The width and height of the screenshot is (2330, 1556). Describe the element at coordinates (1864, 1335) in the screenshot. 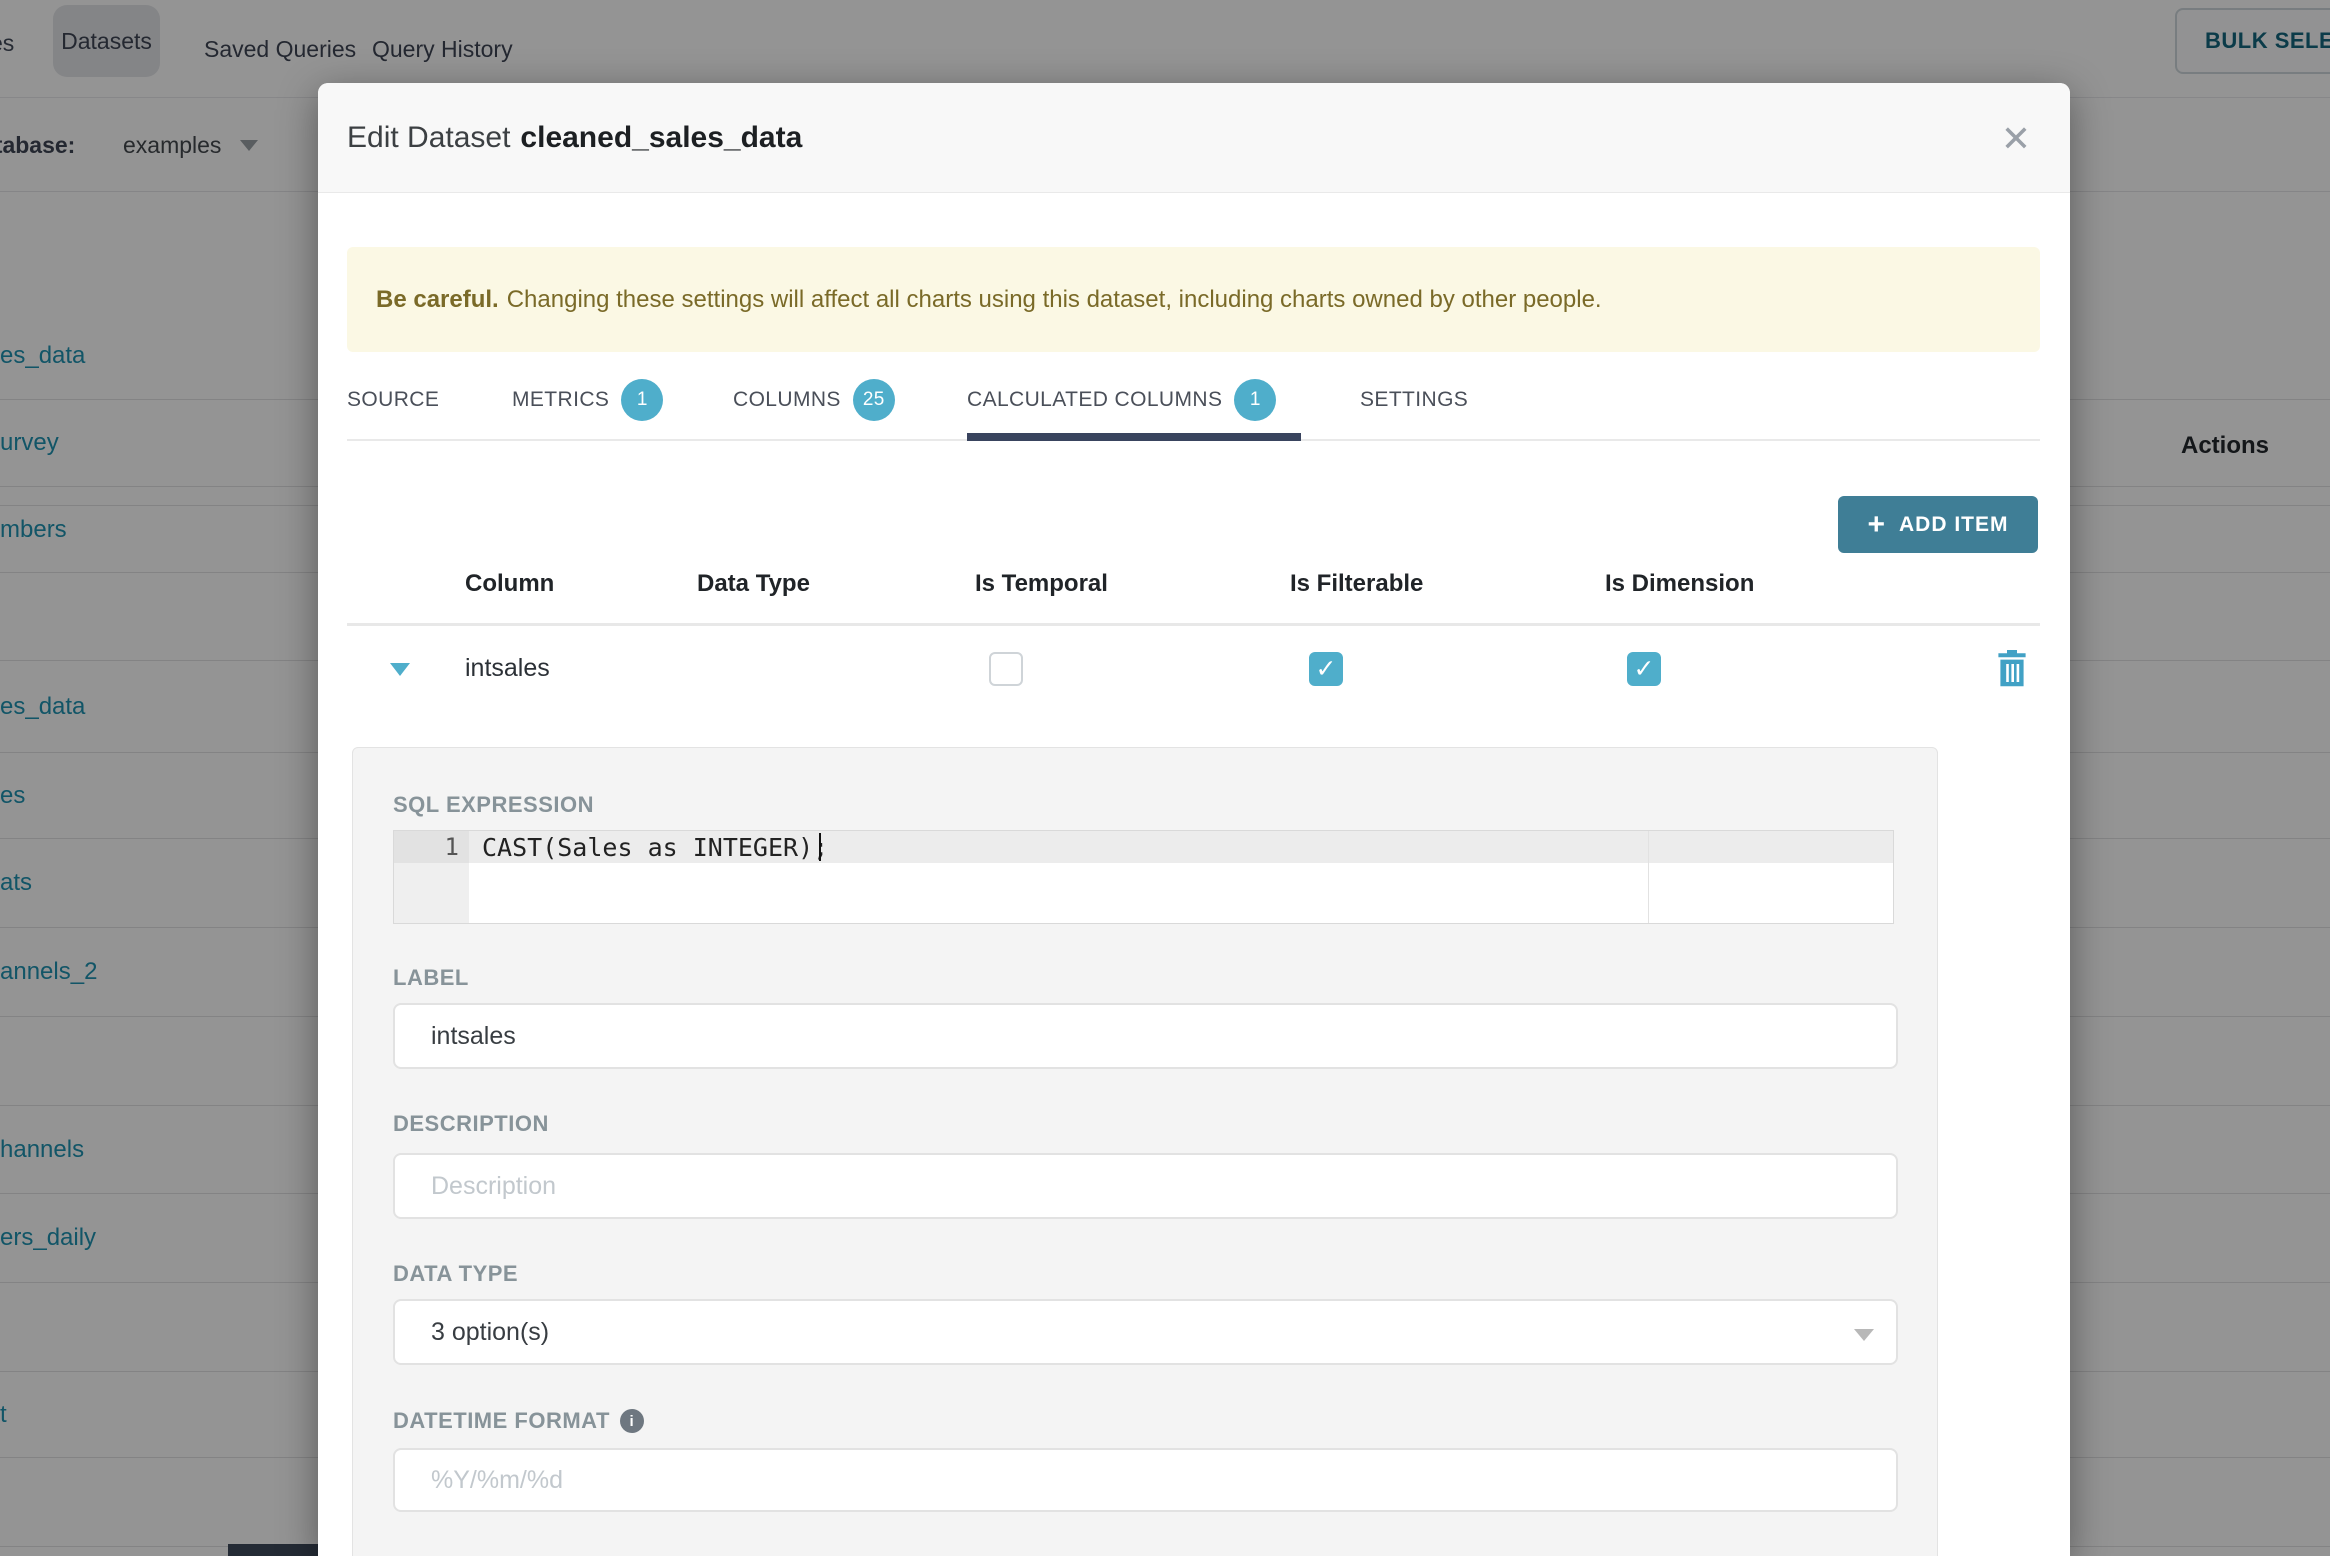

I see `chevron-down-icon` at that location.